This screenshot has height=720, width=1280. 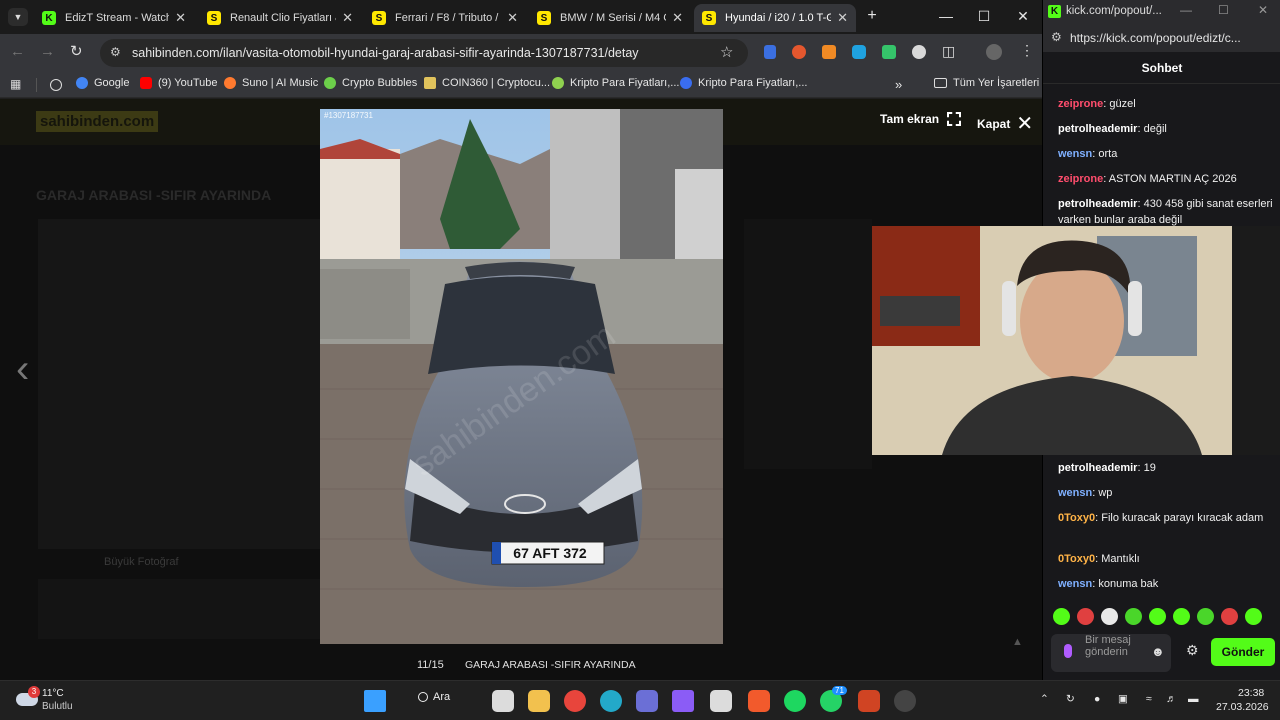 I want to click on extension-face-icon, so click(x=919, y=52).